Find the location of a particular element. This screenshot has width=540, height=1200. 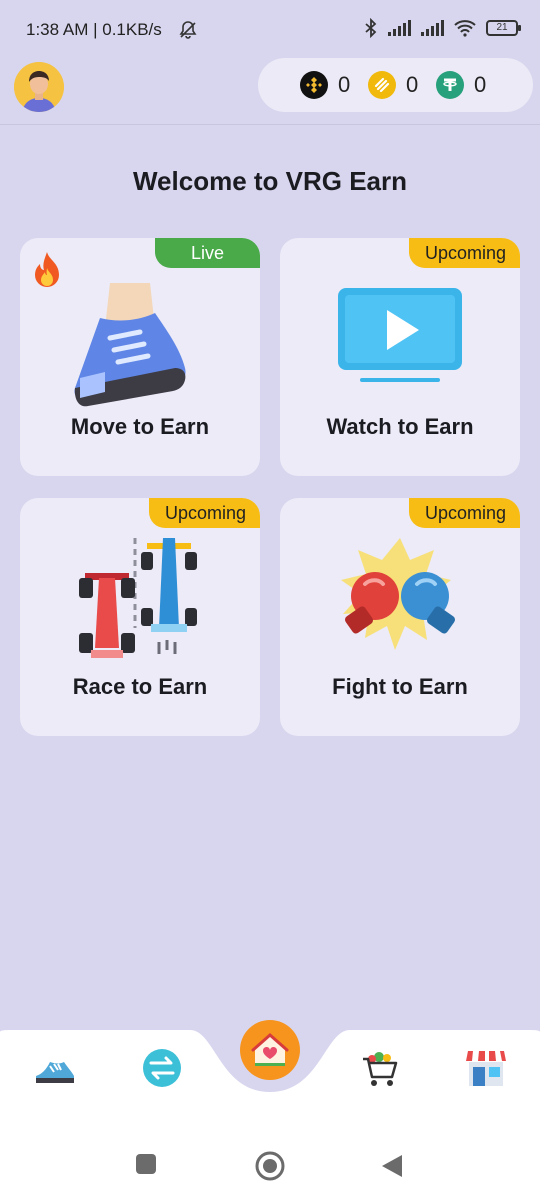

boxing-gloves-illustration-icon is located at coordinates (398, 594).